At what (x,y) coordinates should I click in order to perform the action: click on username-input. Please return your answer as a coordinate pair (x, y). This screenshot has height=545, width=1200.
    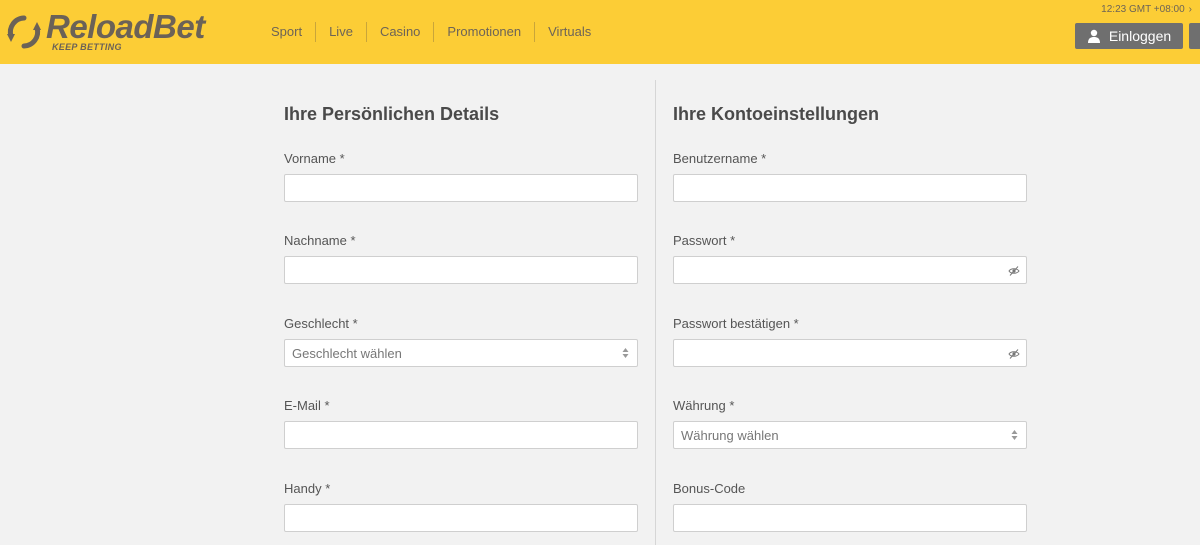
    Looking at the image, I should click on (850, 188).